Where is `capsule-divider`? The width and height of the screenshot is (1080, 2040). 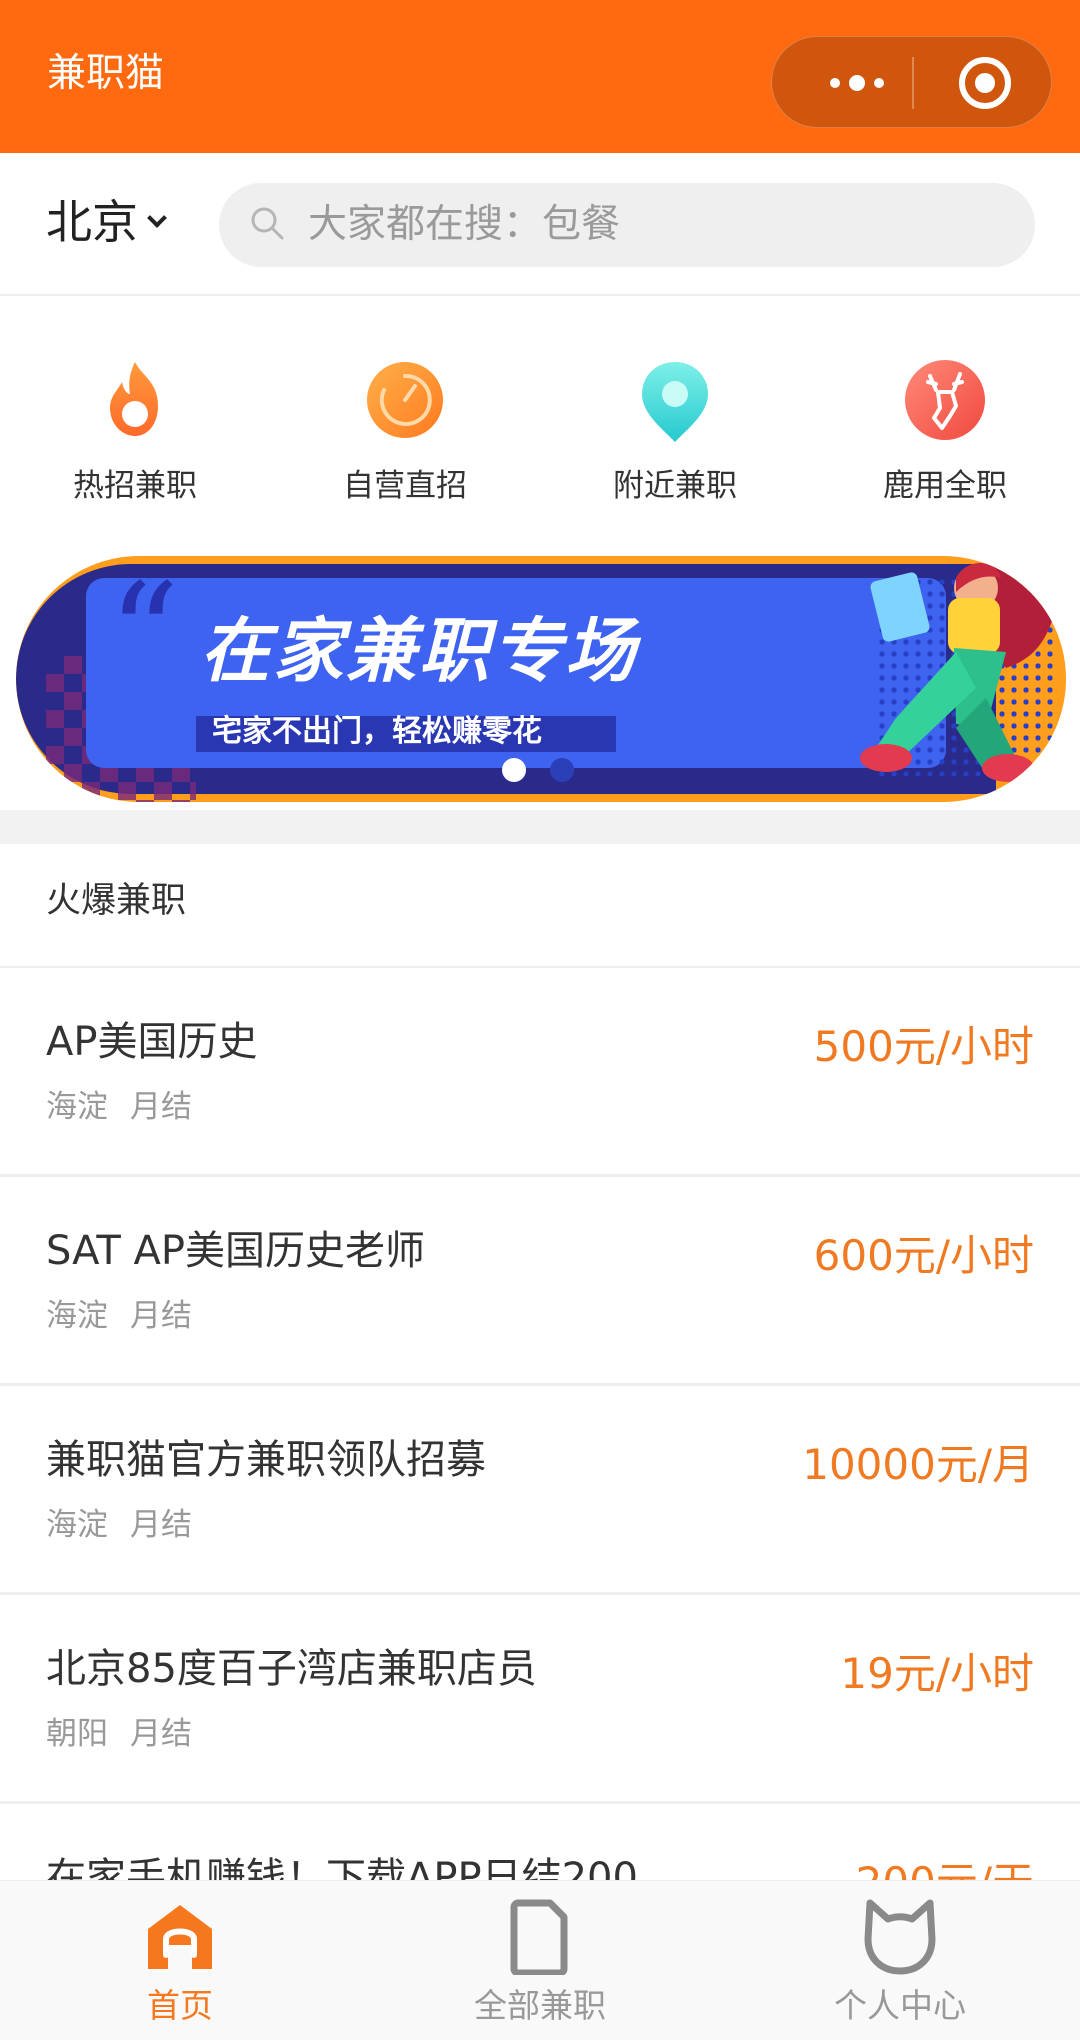
capsule-divider is located at coordinates (913, 83).